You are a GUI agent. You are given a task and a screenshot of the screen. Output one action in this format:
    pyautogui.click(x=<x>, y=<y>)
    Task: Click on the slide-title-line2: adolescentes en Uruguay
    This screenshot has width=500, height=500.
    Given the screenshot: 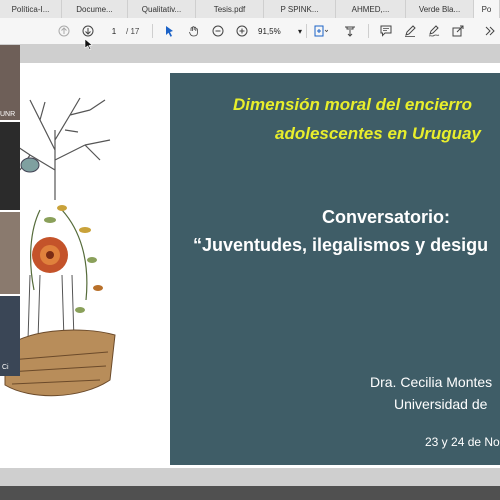 What is the action you would take?
    pyautogui.click(x=378, y=133)
    